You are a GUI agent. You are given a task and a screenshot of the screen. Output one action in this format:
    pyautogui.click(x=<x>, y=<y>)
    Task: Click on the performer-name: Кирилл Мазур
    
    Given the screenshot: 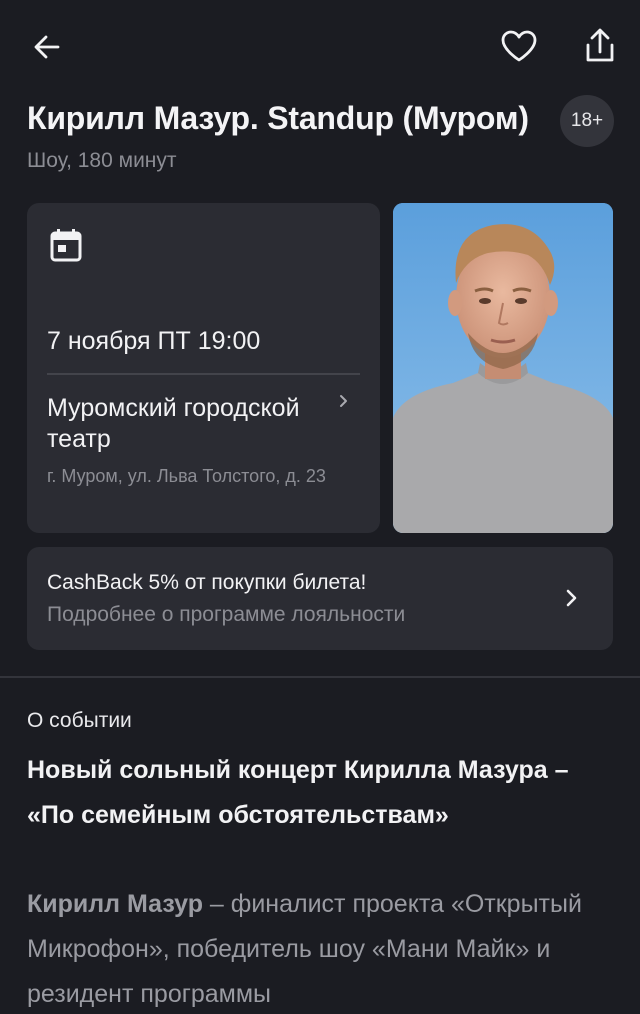 What is the action you would take?
    pyautogui.click(x=115, y=904)
    